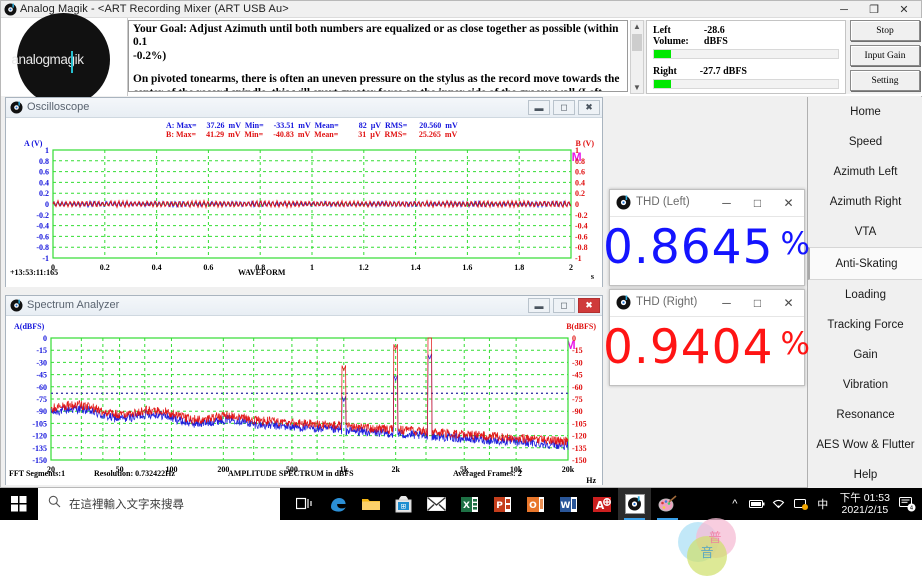  I want to click on thd-left-window-controls: ─ □ ✕, so click(757, 203).